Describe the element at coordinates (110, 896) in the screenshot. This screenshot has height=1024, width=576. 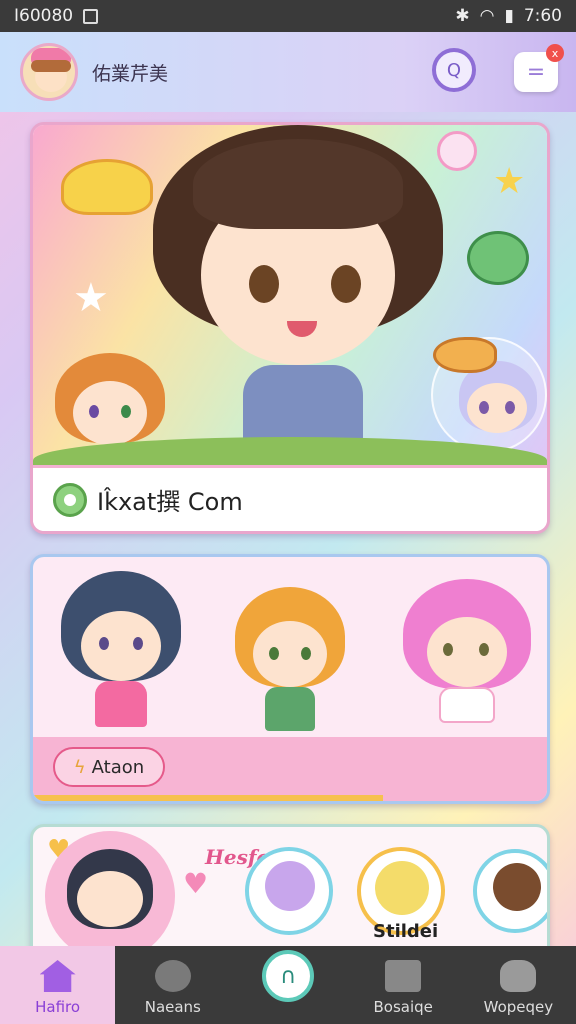
I see `featured-friend-avatar` at that location.